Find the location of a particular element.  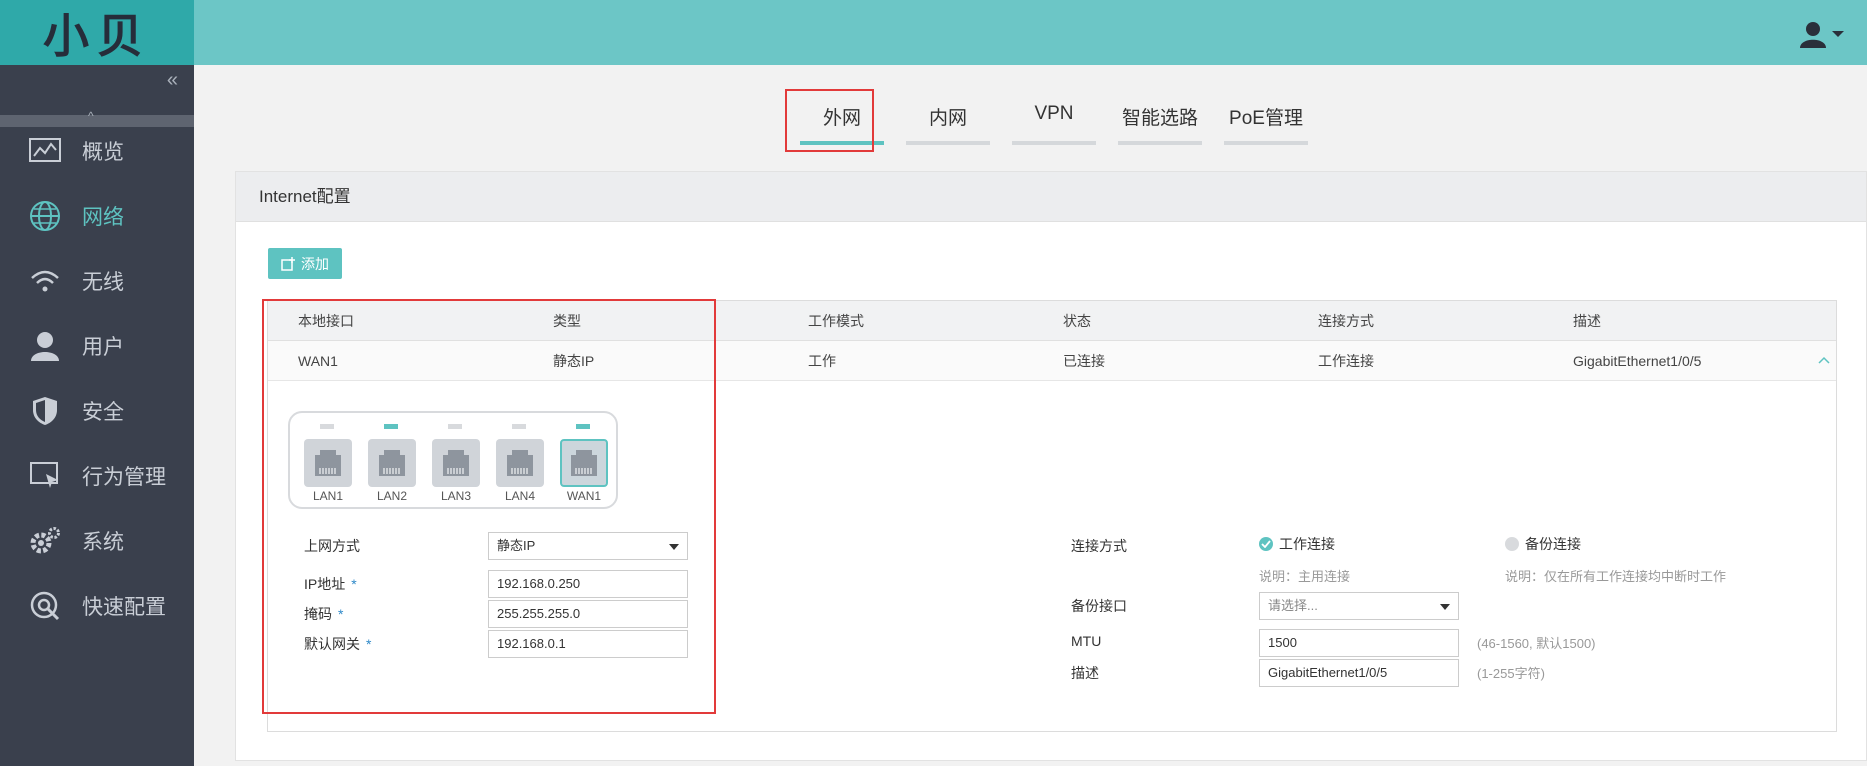

user-menu is located at coordinates (1822, 34).